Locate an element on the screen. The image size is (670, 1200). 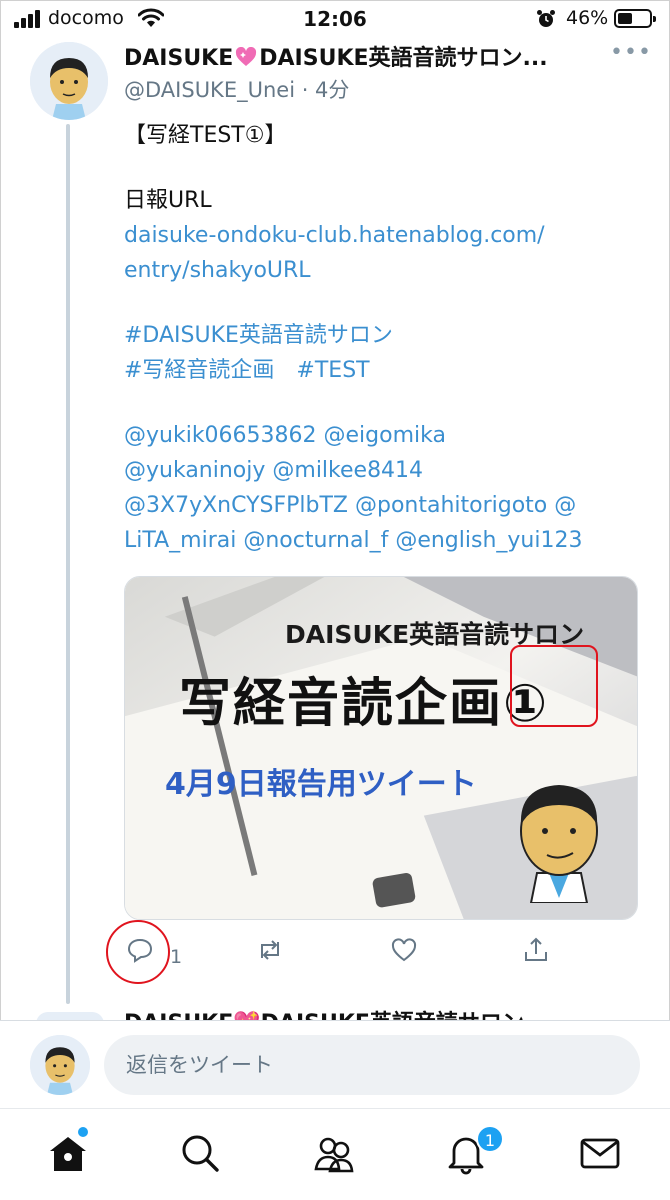
home-new-dot is located at coordinates (83, 1132).